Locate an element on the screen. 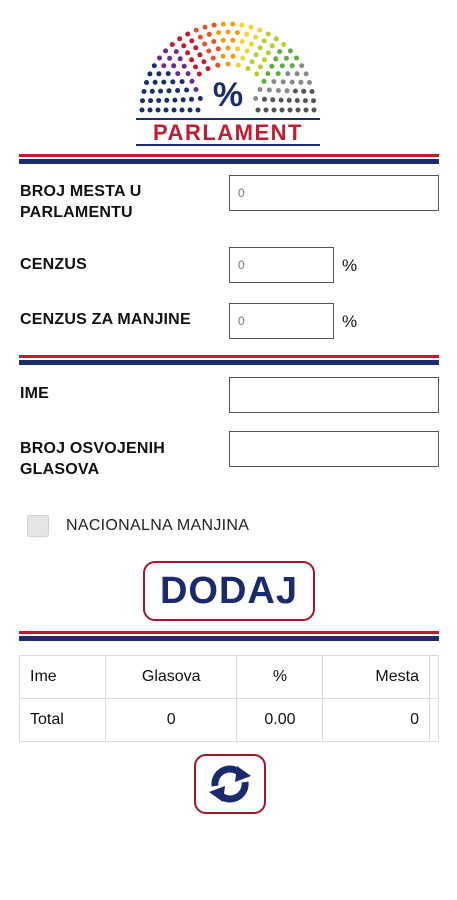 The height and width of the screenshot is (900, 457). refresh-button is located at coordinates (230, 784).